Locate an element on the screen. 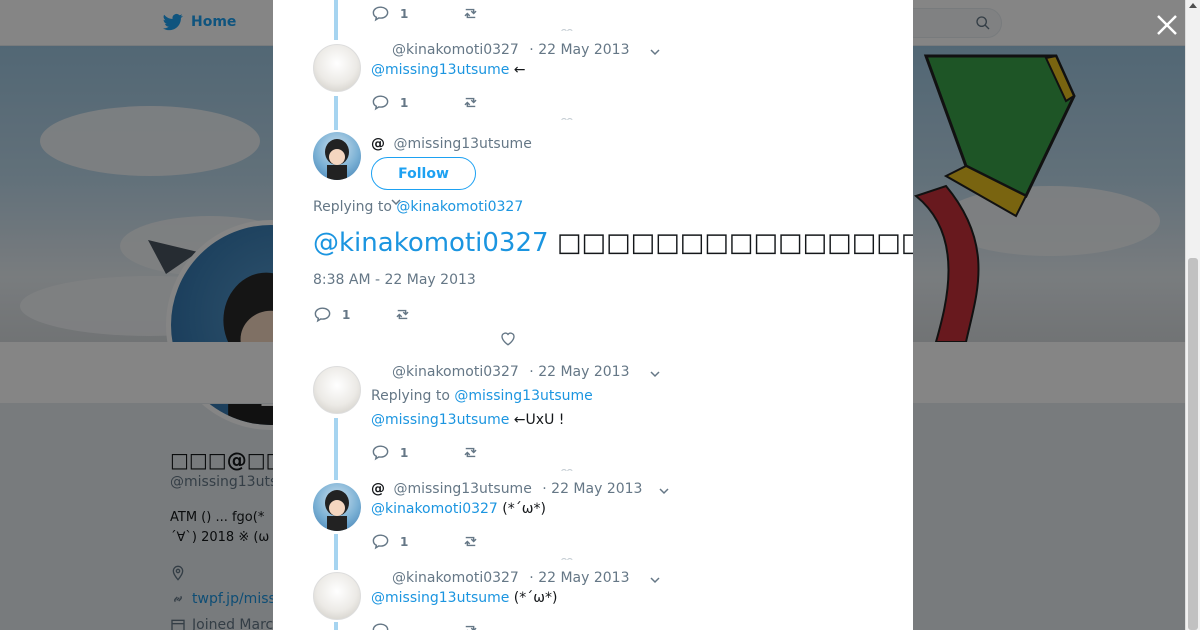  main-tweet-actions: 1 is located at coordinates (362, 314).